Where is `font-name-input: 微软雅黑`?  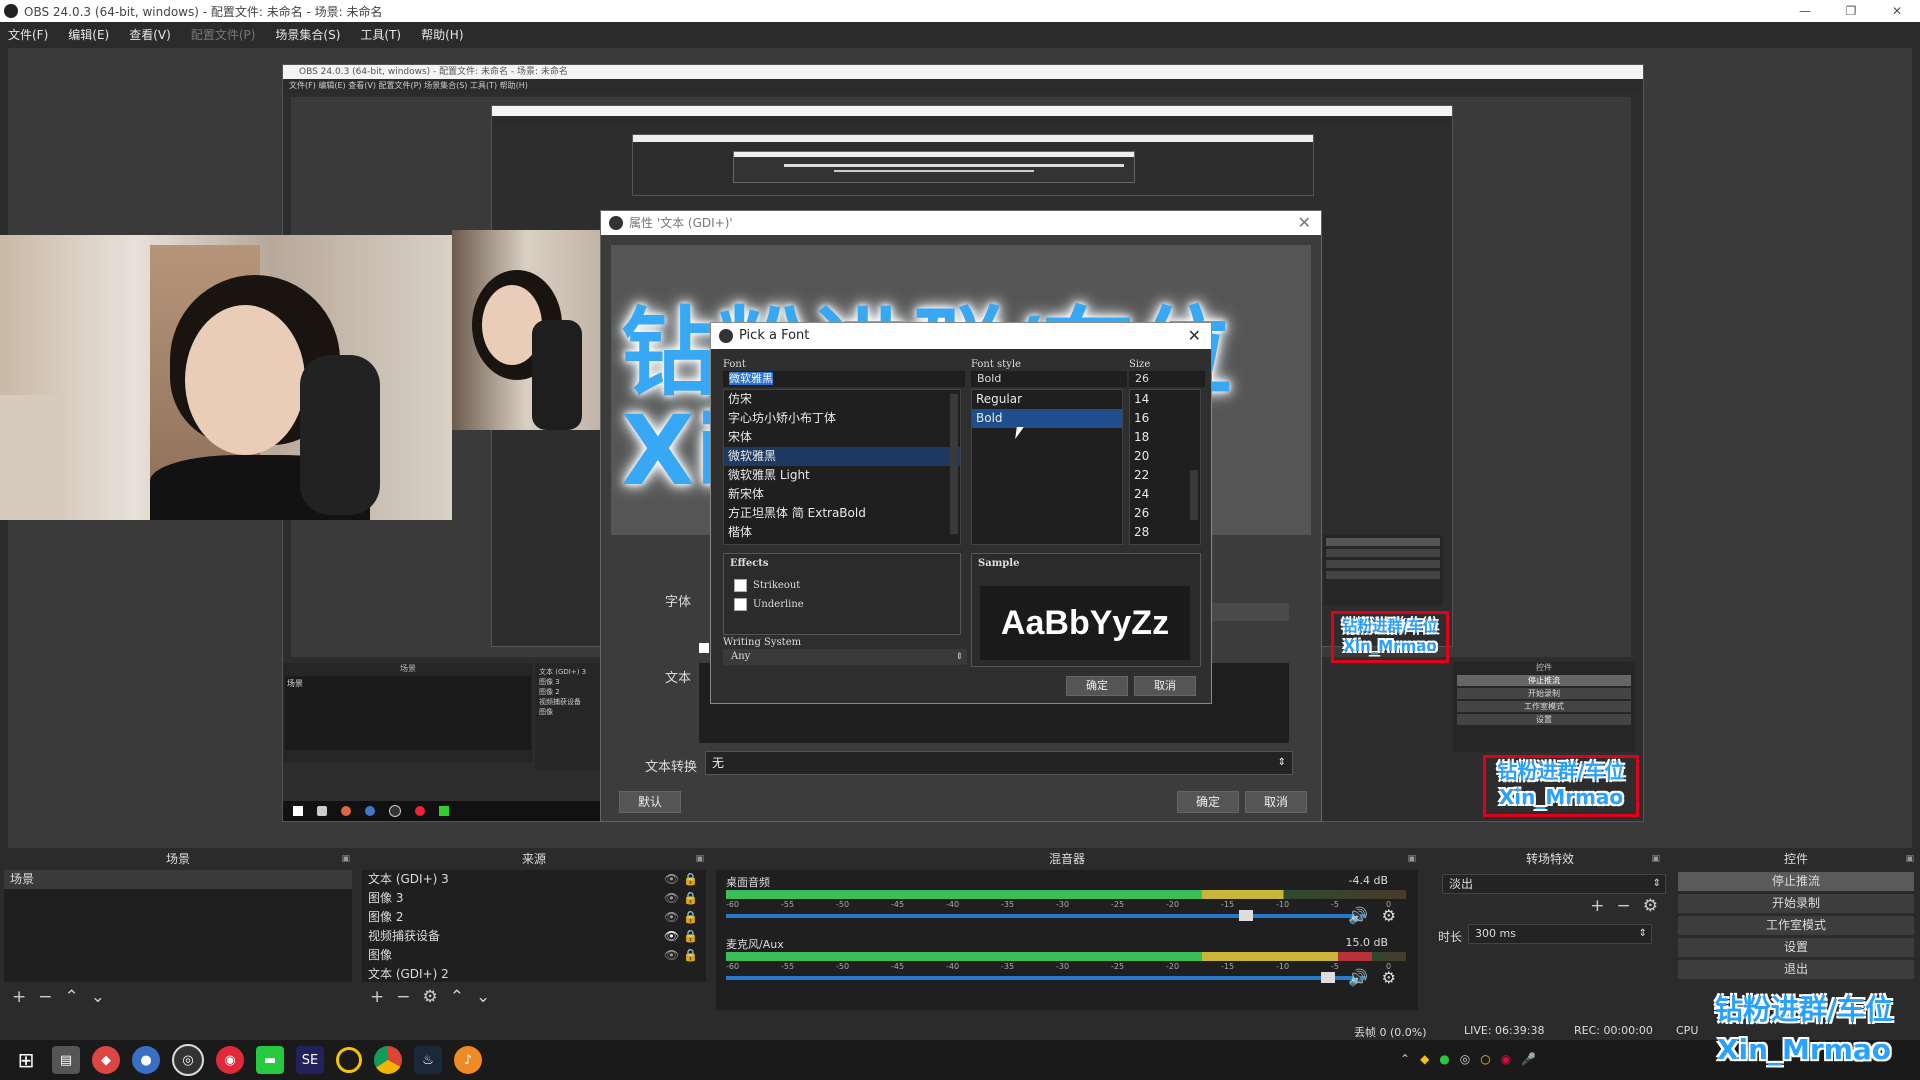 font-name-input: 微软雅黑 is located at coordinates (844, 379).